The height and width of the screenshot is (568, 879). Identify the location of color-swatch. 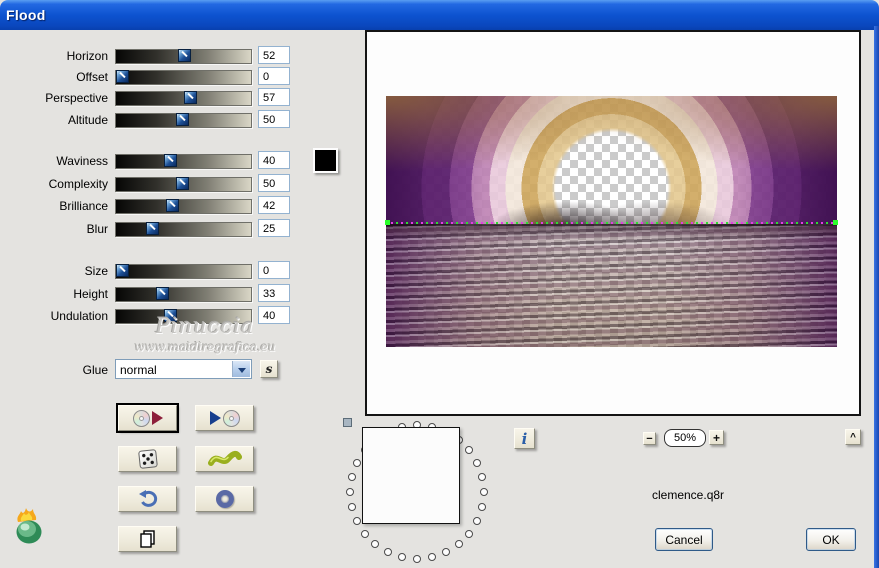
(325, 160).